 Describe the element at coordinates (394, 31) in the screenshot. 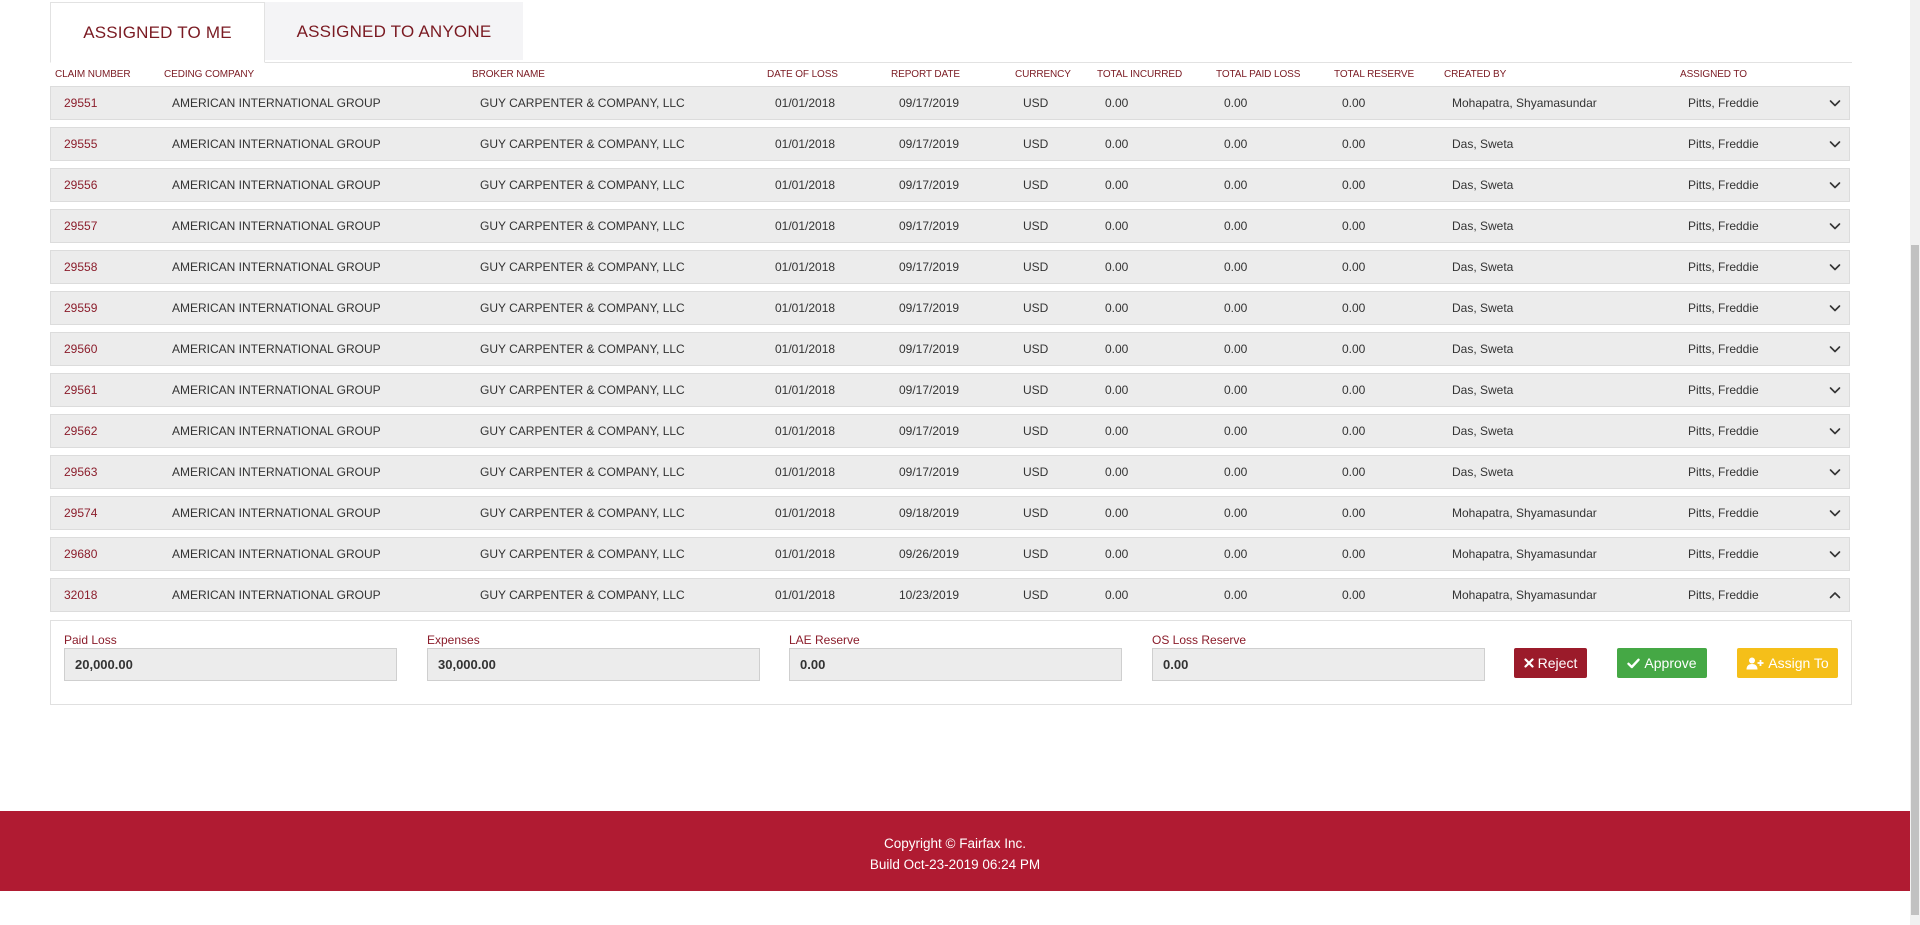

I see `tab-assigned-to-anyone: ASSIGNED TO ANYONE` at that location.